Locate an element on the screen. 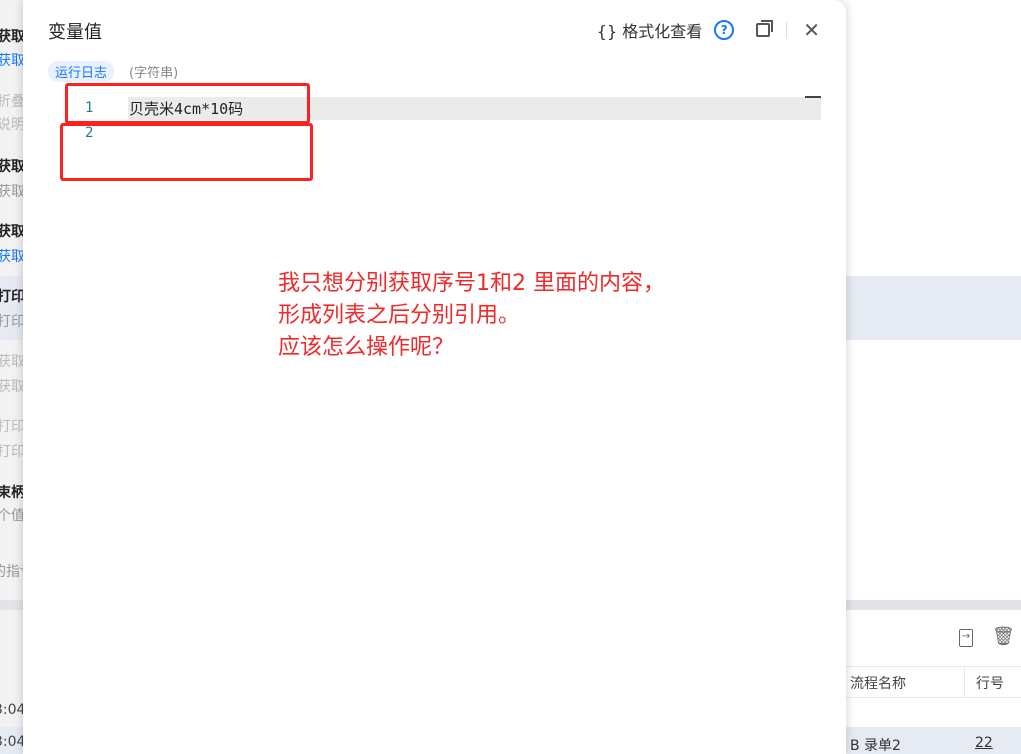 The width and height of the screenshot is (1021, 754). format-view-button: {} 格式化查看 is located at coordinates (649, 30).